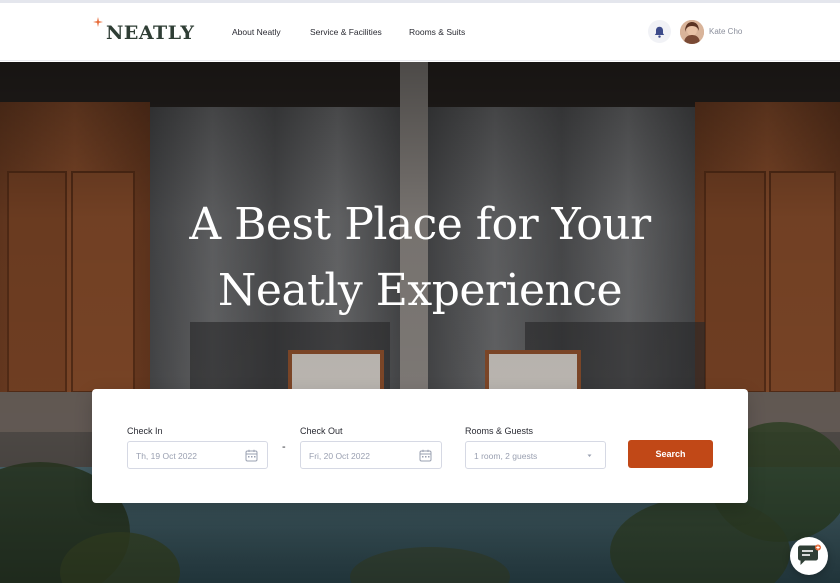 The image size is (840, 583). I want to click on hero-title-line-1: A Best Place for Your, so click(420, 224).